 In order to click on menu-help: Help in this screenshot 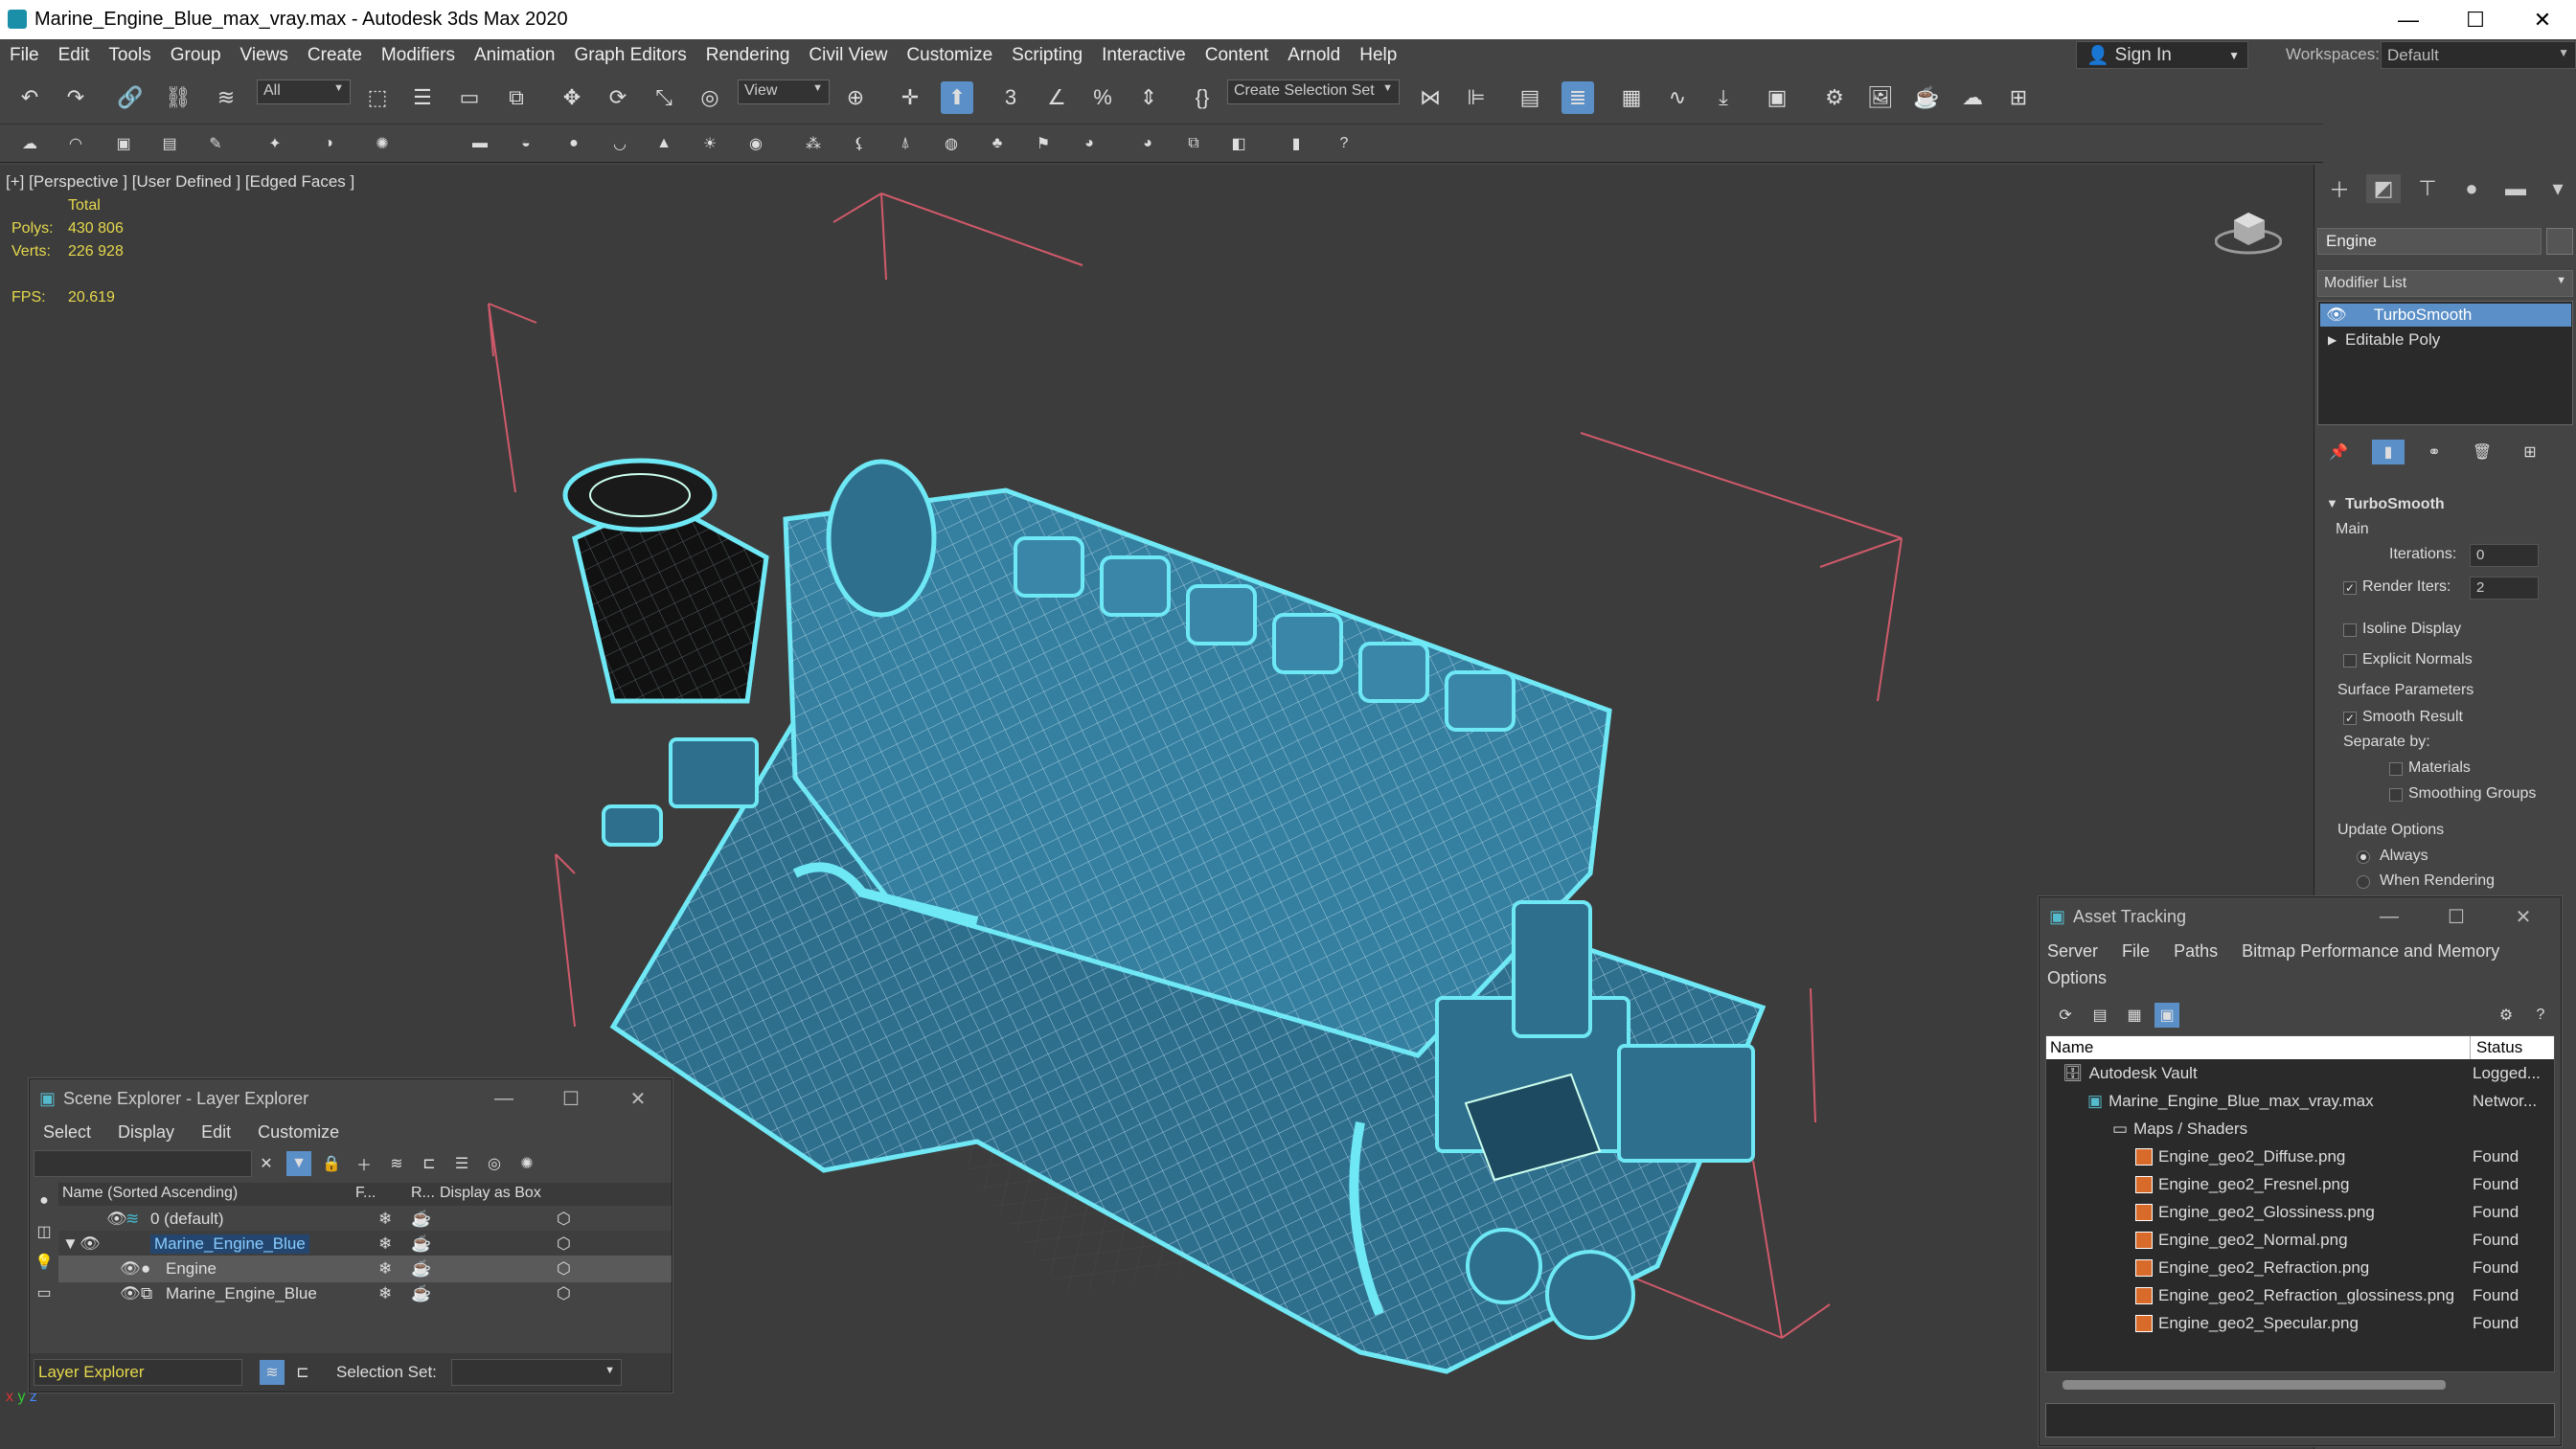, I will do `click(1378, 55)`.